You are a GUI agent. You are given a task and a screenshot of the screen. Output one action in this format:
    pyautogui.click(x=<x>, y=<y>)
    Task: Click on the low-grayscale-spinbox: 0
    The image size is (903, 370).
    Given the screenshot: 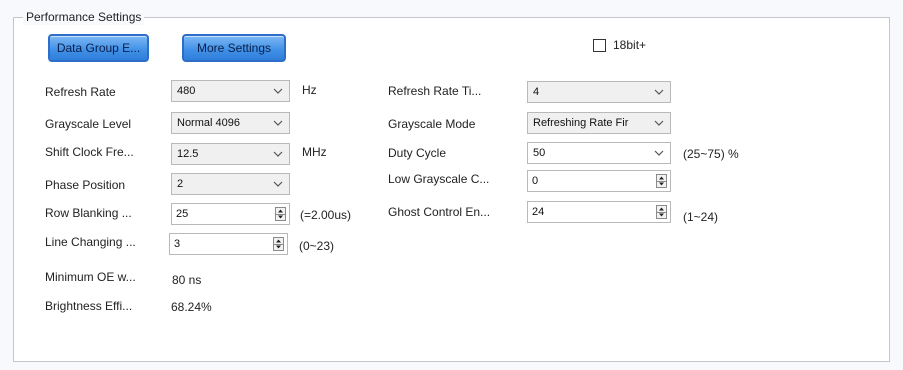 What is the action you would take?
    pyautogui.click(x=599, y=181)
    